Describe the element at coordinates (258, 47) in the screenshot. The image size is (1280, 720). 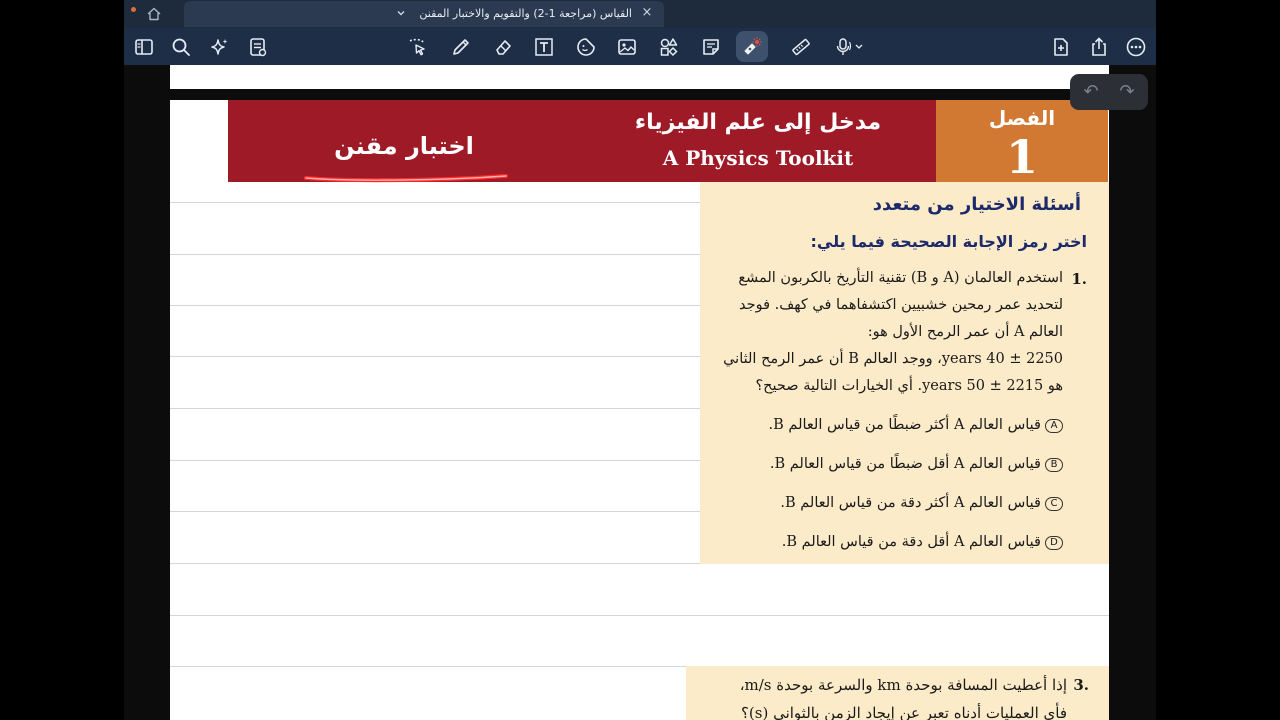
I see `document-list-icon` at that location.